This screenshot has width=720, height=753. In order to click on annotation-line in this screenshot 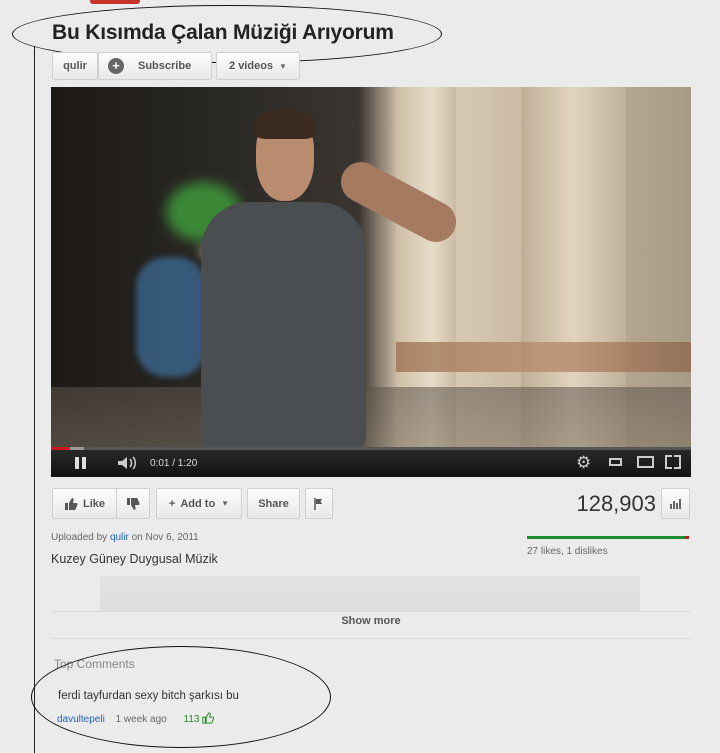, I will do `click(34, 399)`.